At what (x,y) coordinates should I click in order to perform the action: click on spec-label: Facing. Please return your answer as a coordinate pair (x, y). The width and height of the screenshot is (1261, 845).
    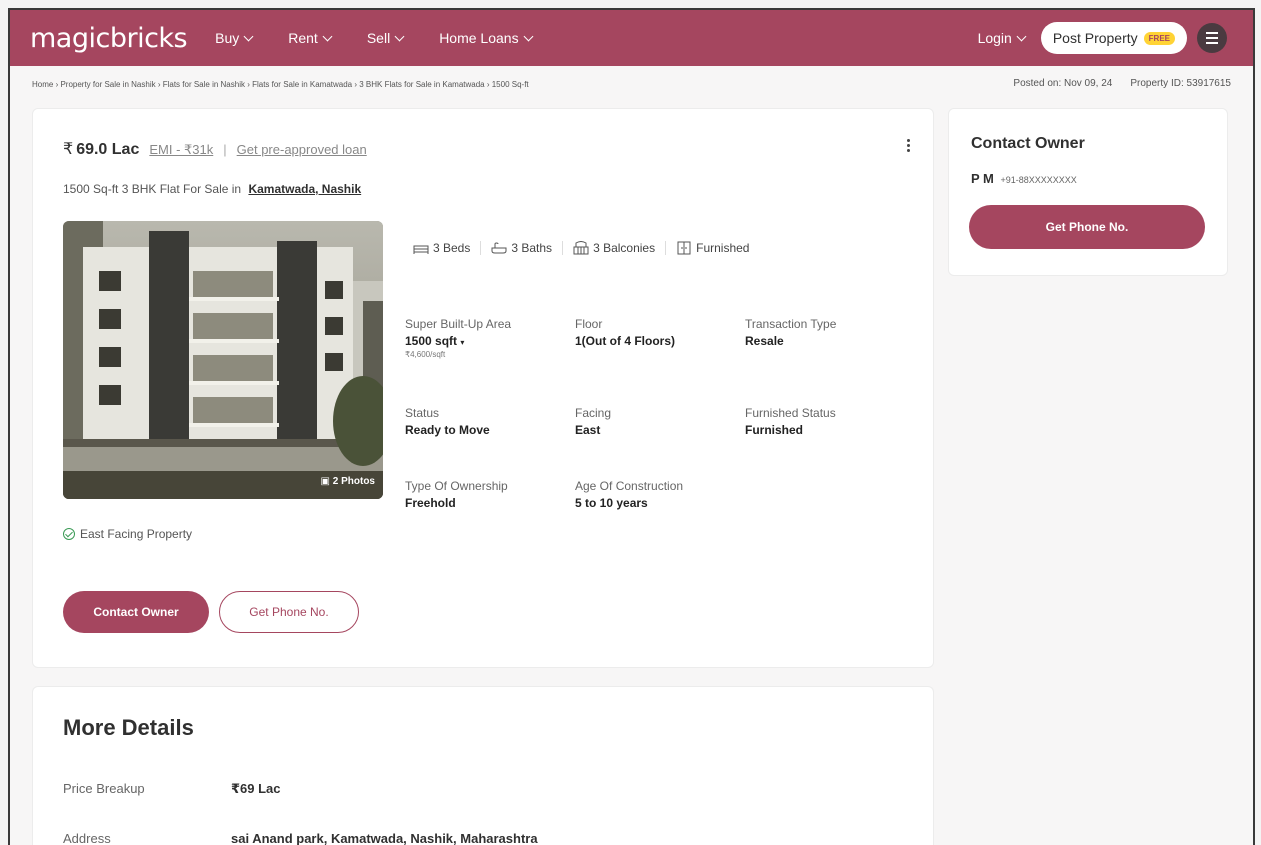
    Looking at the image, I should click on (593, 413).